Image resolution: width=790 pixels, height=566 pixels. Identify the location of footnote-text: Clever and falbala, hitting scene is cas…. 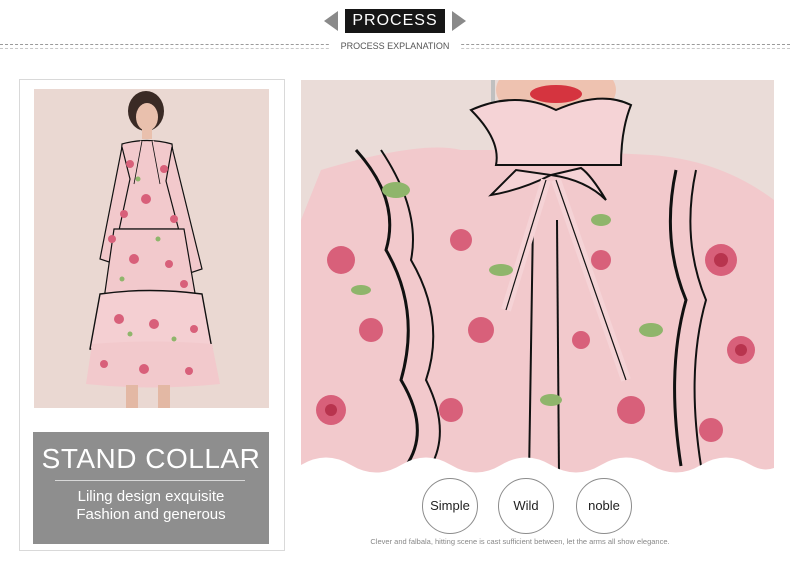
(520, 541).